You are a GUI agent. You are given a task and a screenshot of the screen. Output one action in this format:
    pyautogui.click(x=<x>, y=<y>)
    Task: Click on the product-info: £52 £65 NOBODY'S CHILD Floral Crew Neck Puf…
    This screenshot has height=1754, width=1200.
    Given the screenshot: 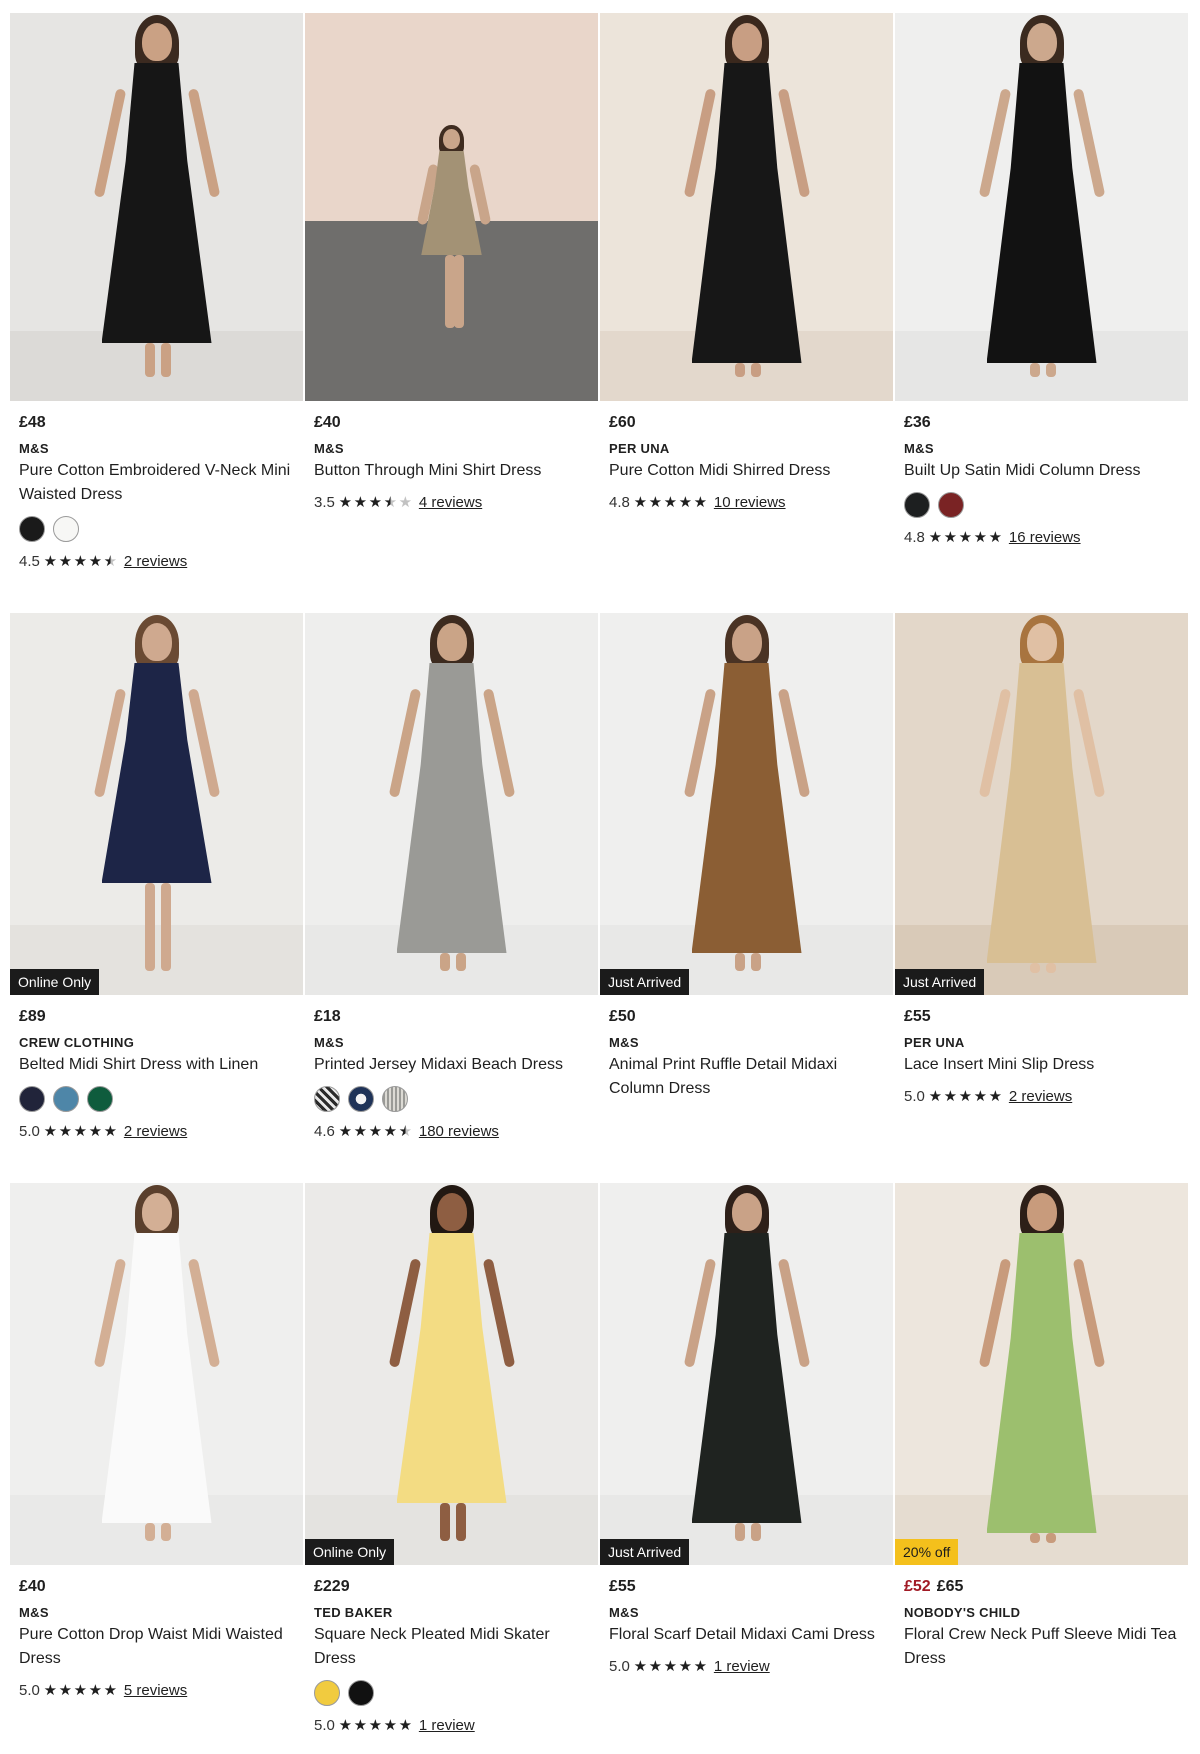 What is the action you would take?
    pyautogui.click(x=1041, y=1618)
    